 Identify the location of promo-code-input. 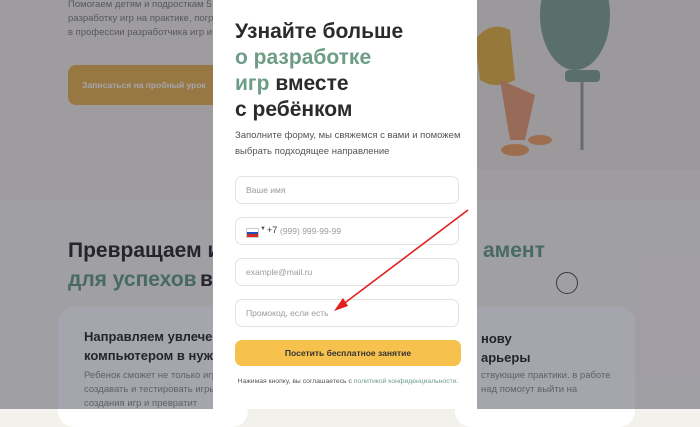
(346, 313).